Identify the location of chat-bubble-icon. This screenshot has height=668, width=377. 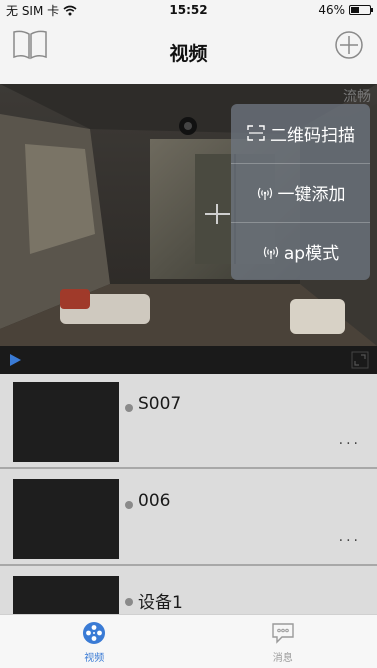
(283, 633).